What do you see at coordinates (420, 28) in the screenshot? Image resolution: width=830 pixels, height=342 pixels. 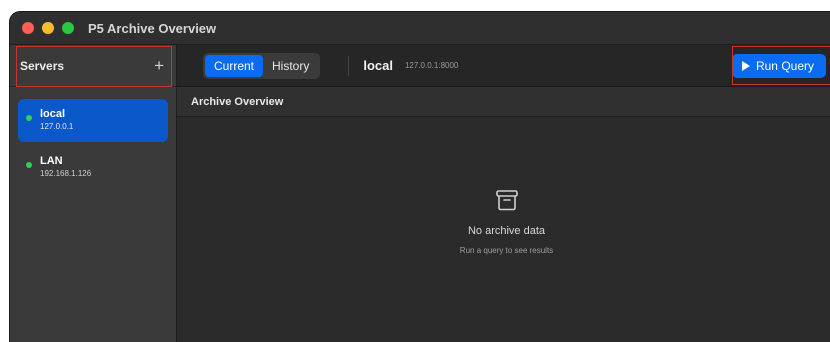 I see `title-bar: P5 Archive Overview` at bounding box center [420, 28].